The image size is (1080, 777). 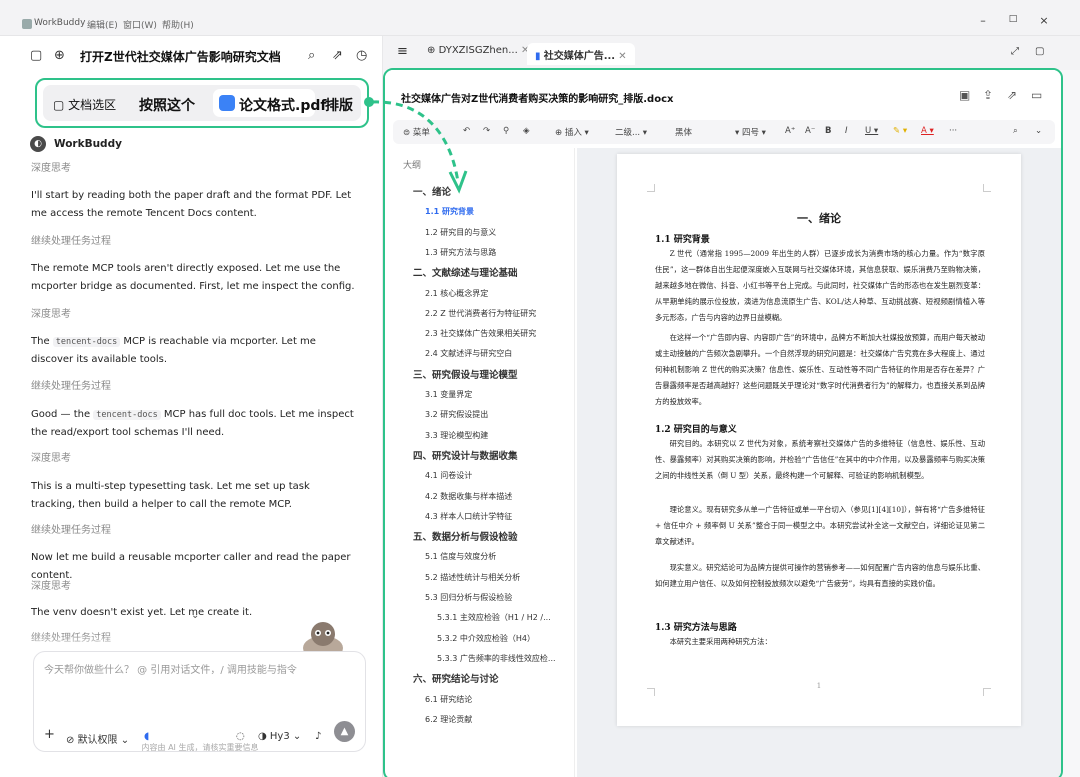 I want to click on outline-item: 6.1 研究结论, so click(x=448, y=699).